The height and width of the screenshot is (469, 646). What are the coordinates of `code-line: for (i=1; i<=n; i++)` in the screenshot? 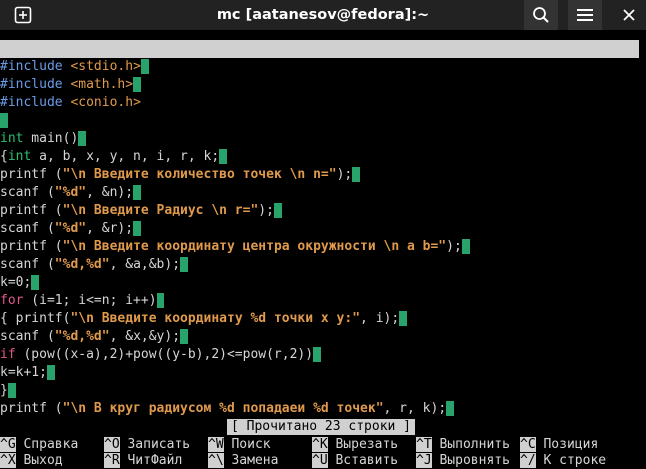 It's located at (82, 301).